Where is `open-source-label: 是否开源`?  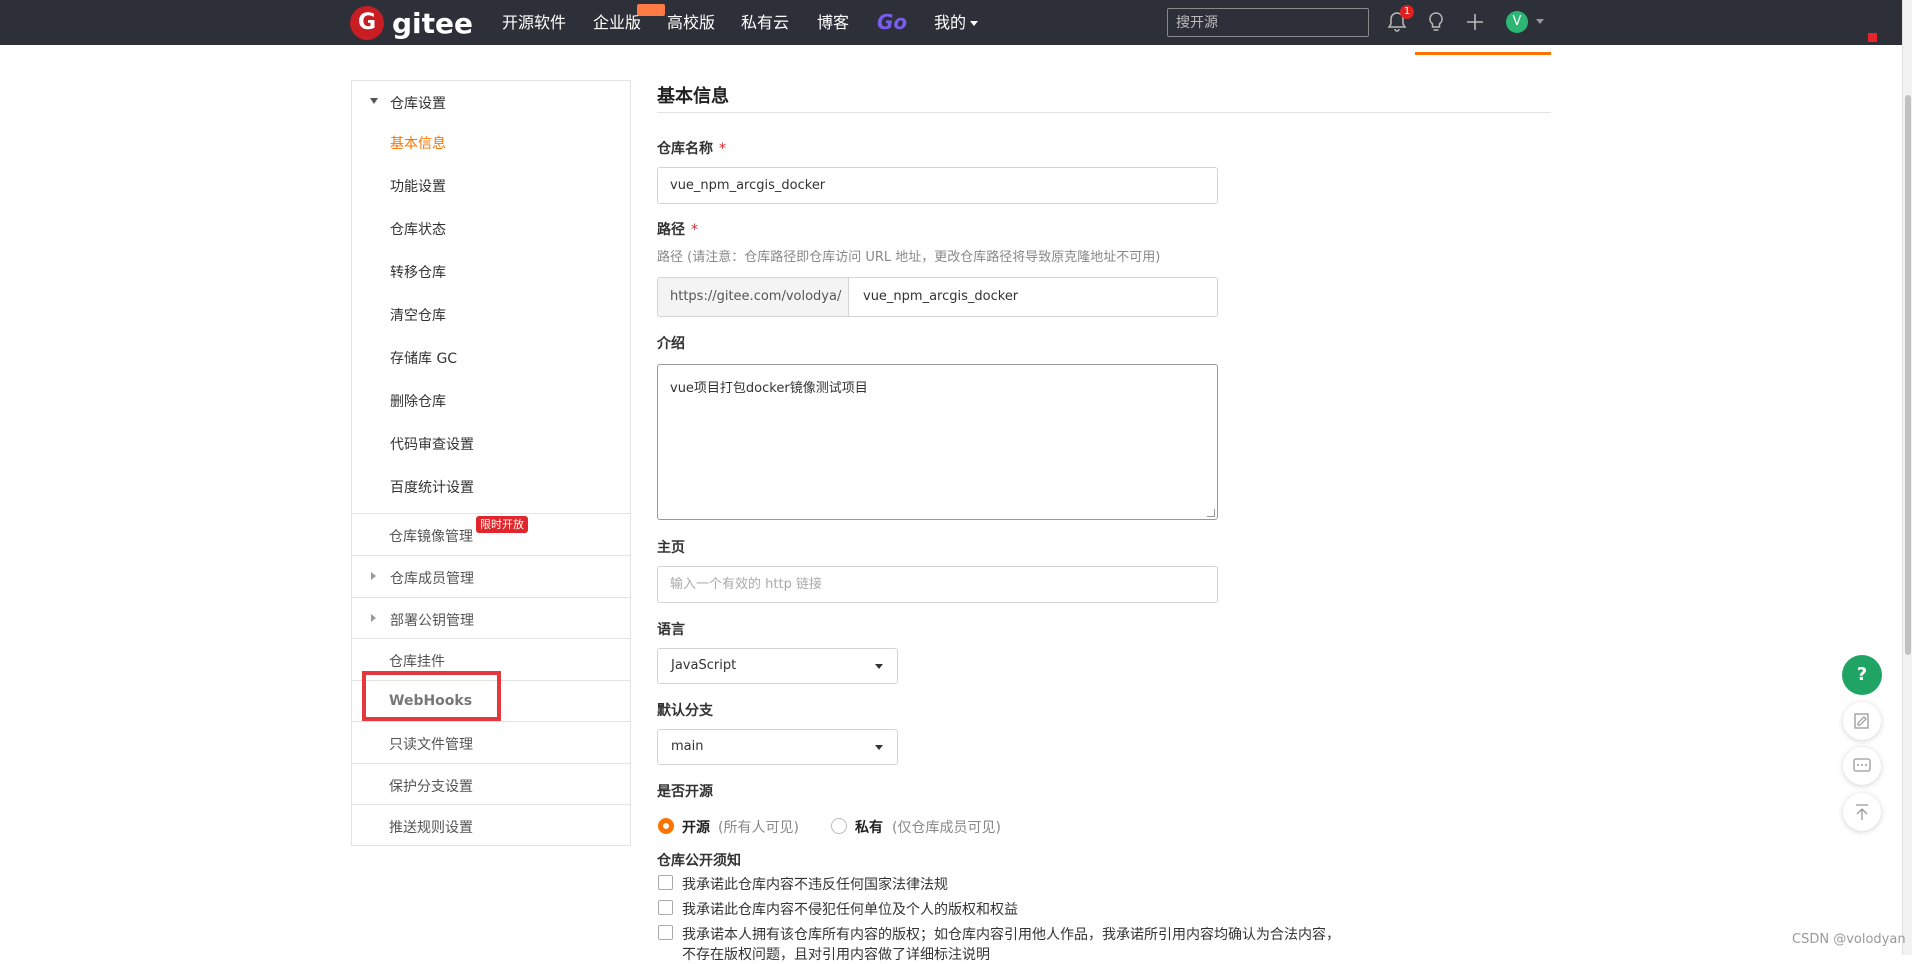
open-source-label: 是否开源 is located at coordinates (685, 792).